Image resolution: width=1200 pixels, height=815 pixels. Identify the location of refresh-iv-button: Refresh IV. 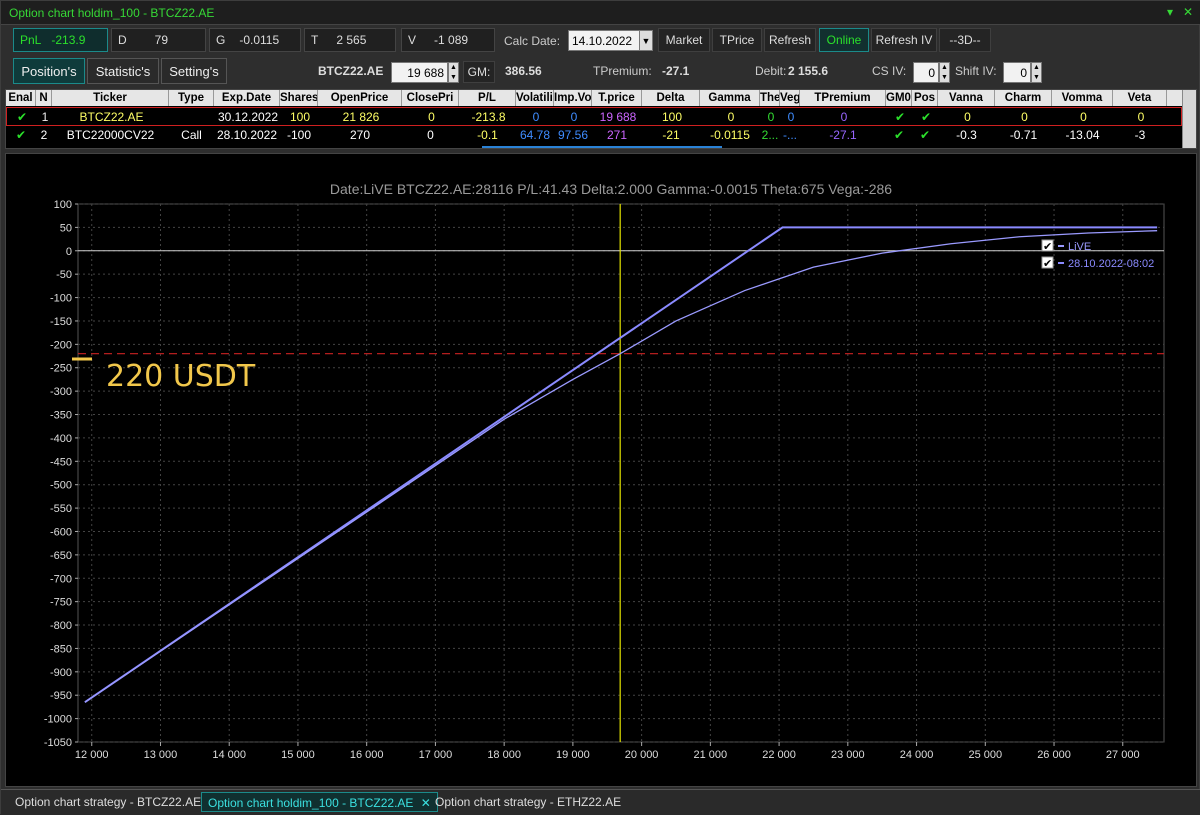
(904, 40).